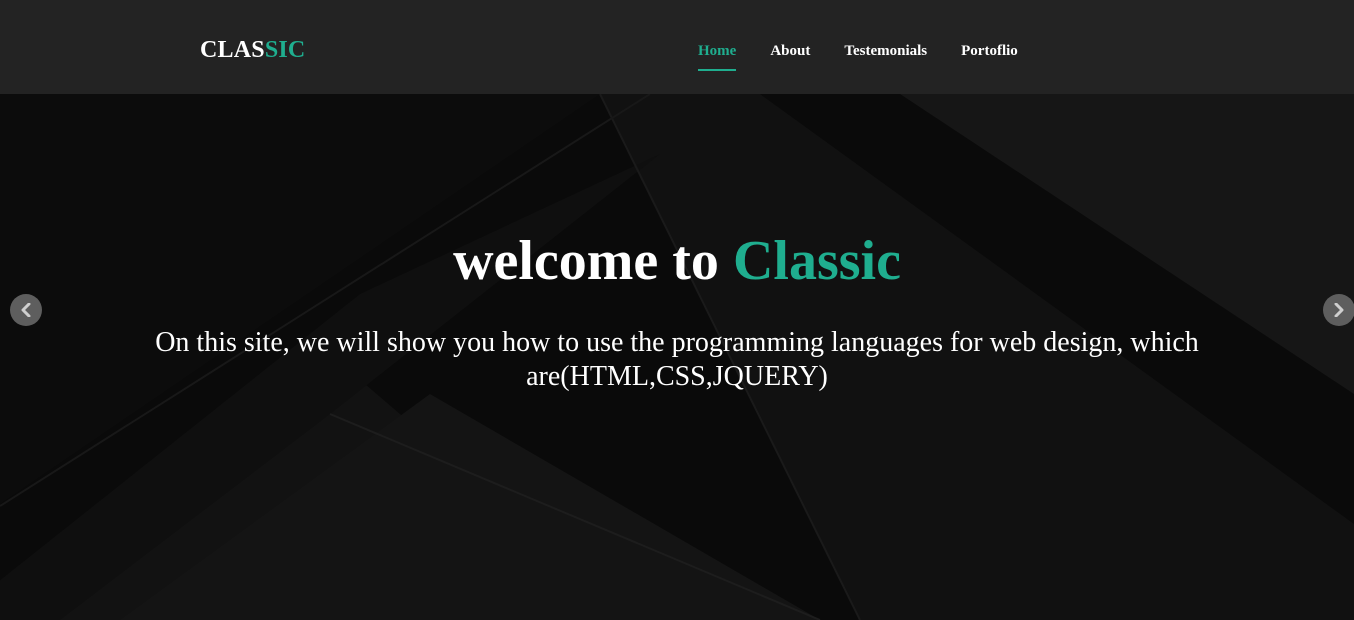  Describe the element at coordinates (285, 50) in the screenshot. I see `brand-text-accent: SIC` at that location.